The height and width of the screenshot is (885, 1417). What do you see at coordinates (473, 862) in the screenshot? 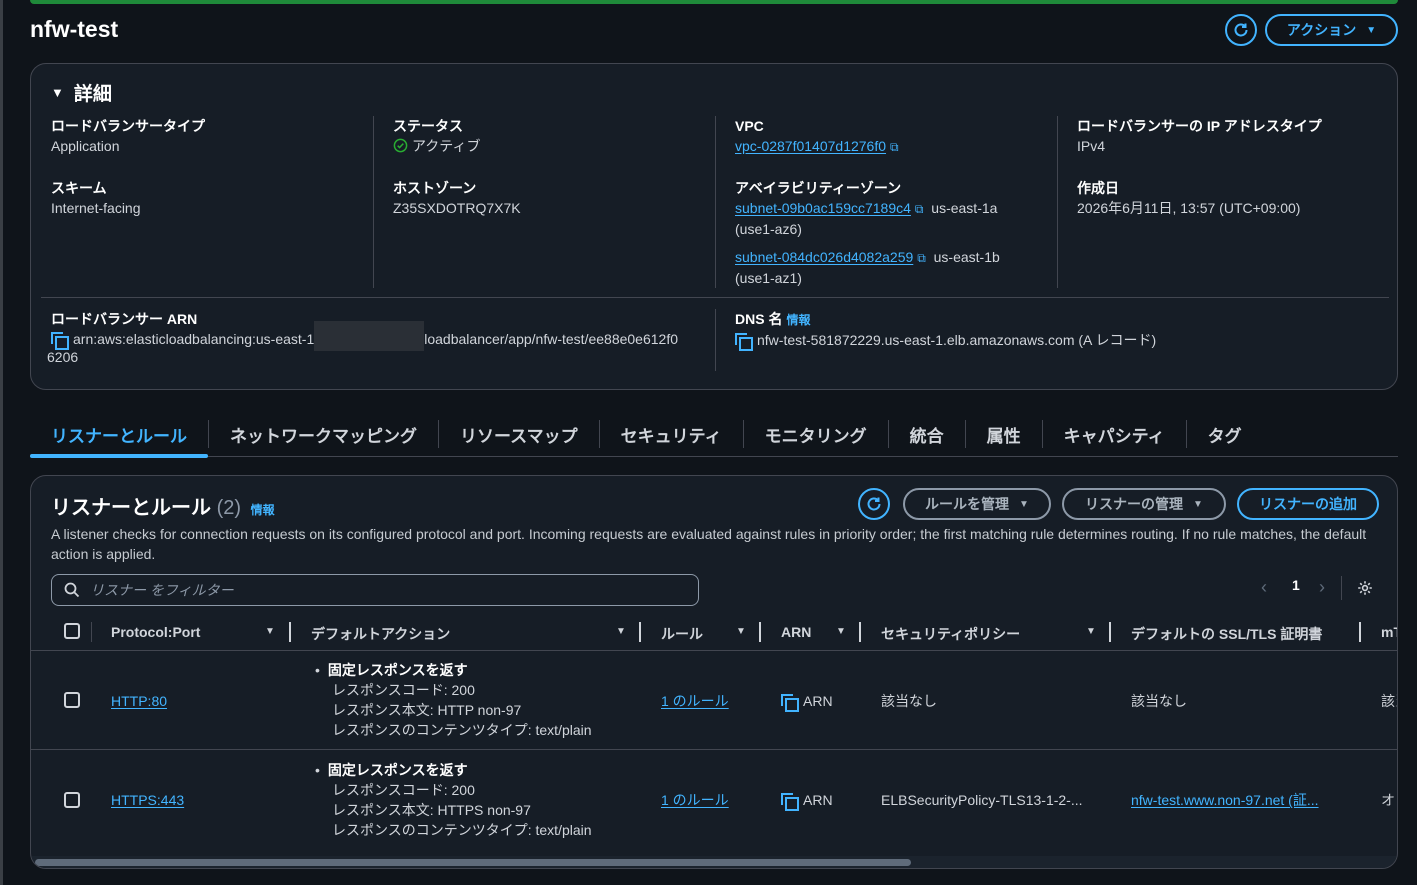
I see `scrollbar-thumb` at bounding box center [473, 862].